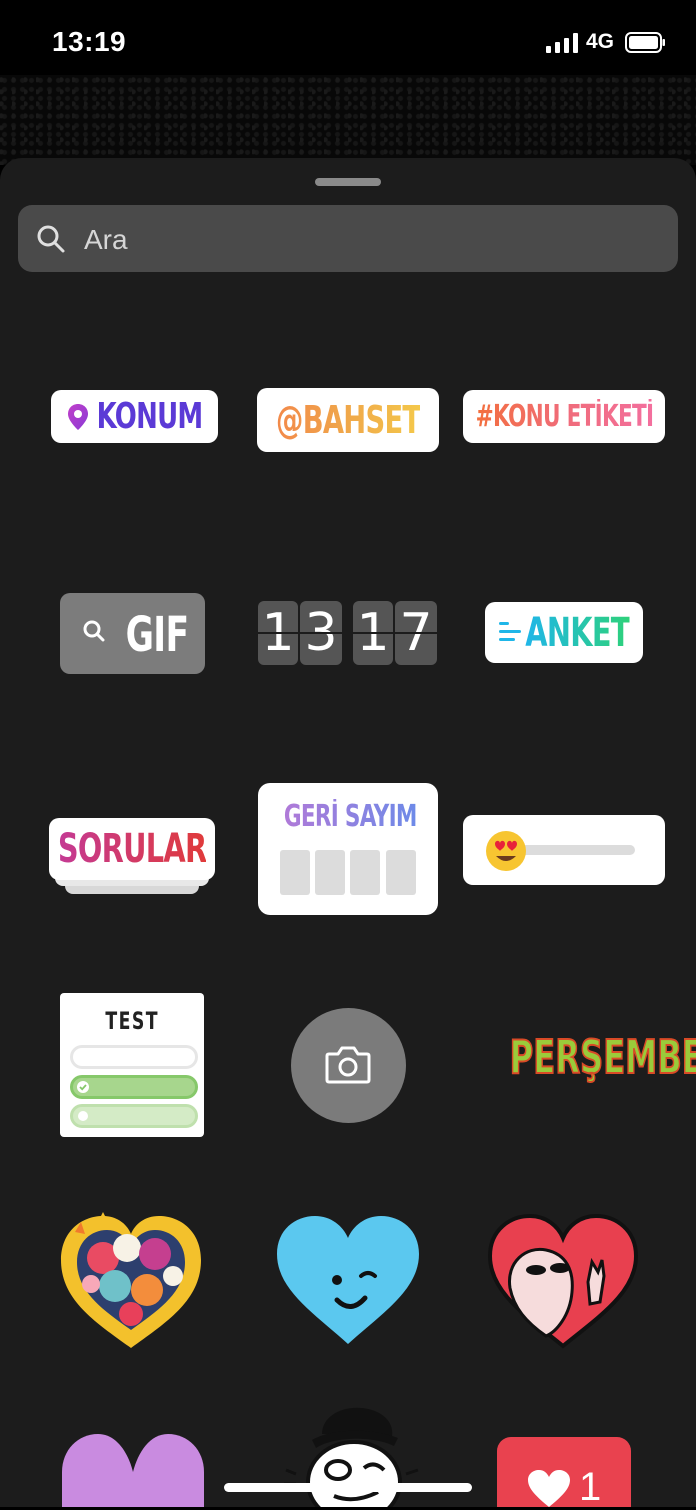 Image resolution: width=696 pixels, height=1510 pixels. I want to click on countdown-sticker-label: GERİ SAYIM, so click(350, 816).